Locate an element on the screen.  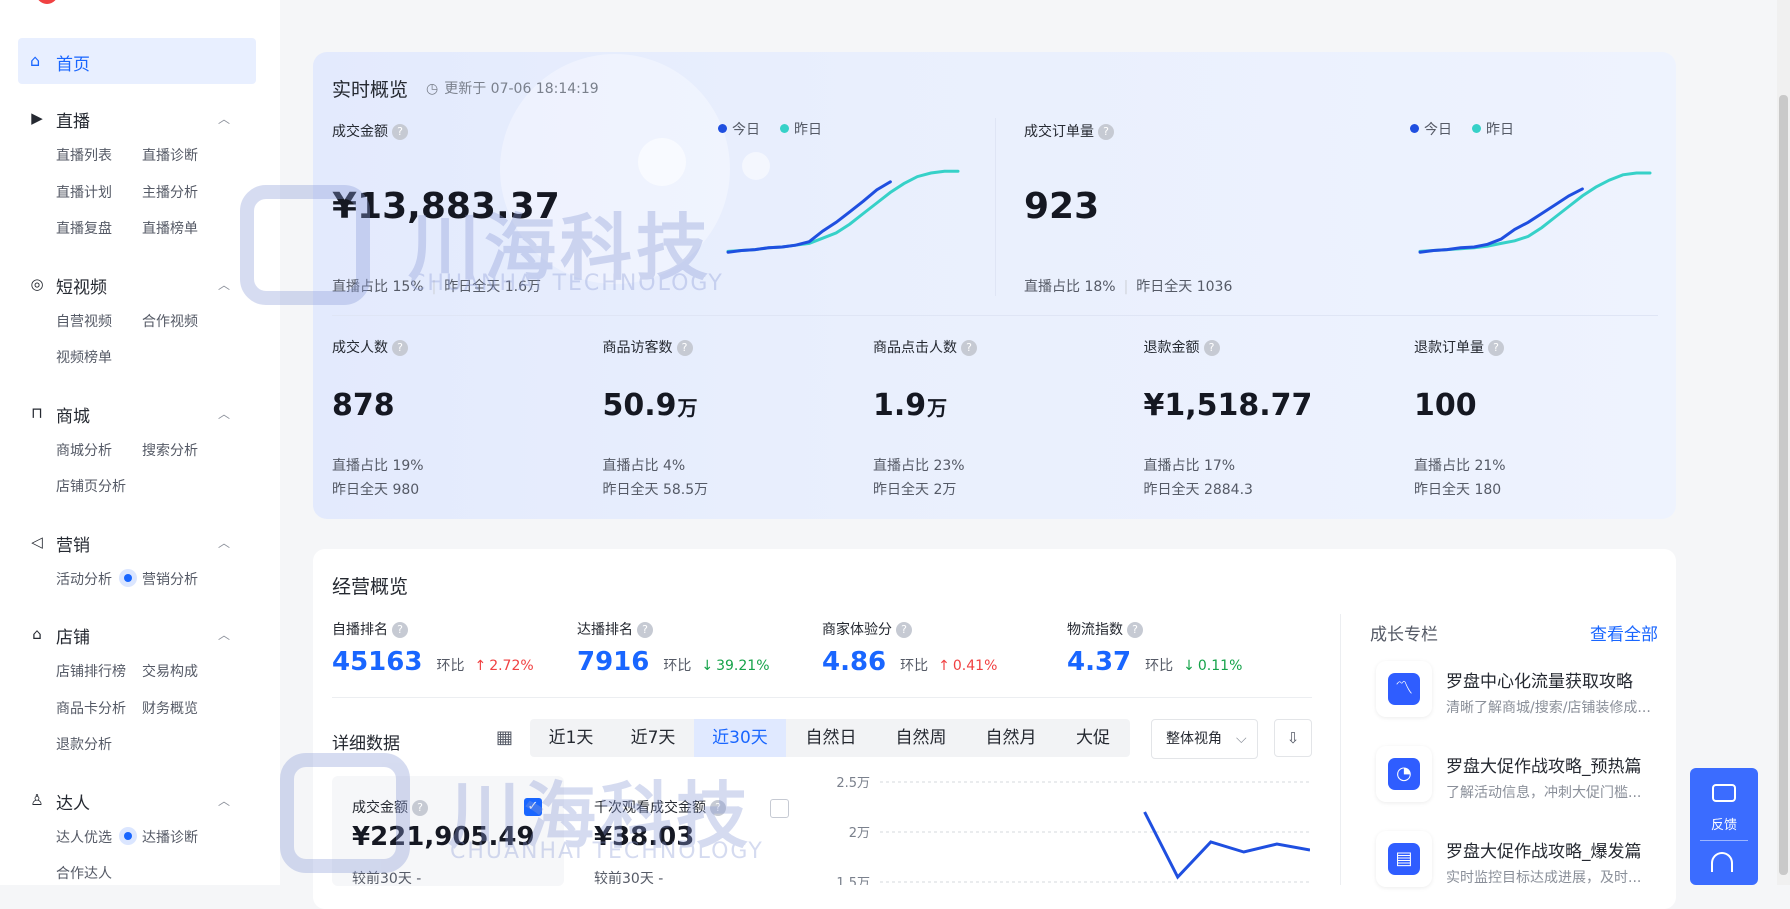
sidebar-section-3: 营销 is located at coordinates (73, 543).